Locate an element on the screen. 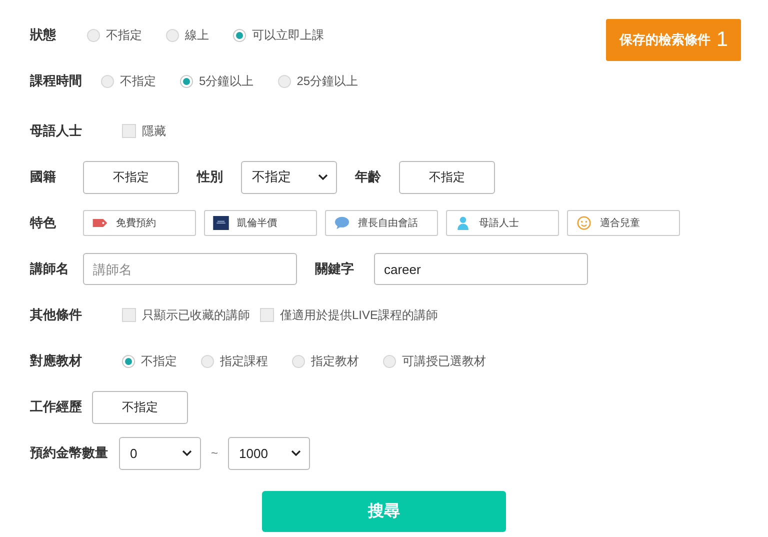  keyword-field: career is located at coordinates (481, 269).